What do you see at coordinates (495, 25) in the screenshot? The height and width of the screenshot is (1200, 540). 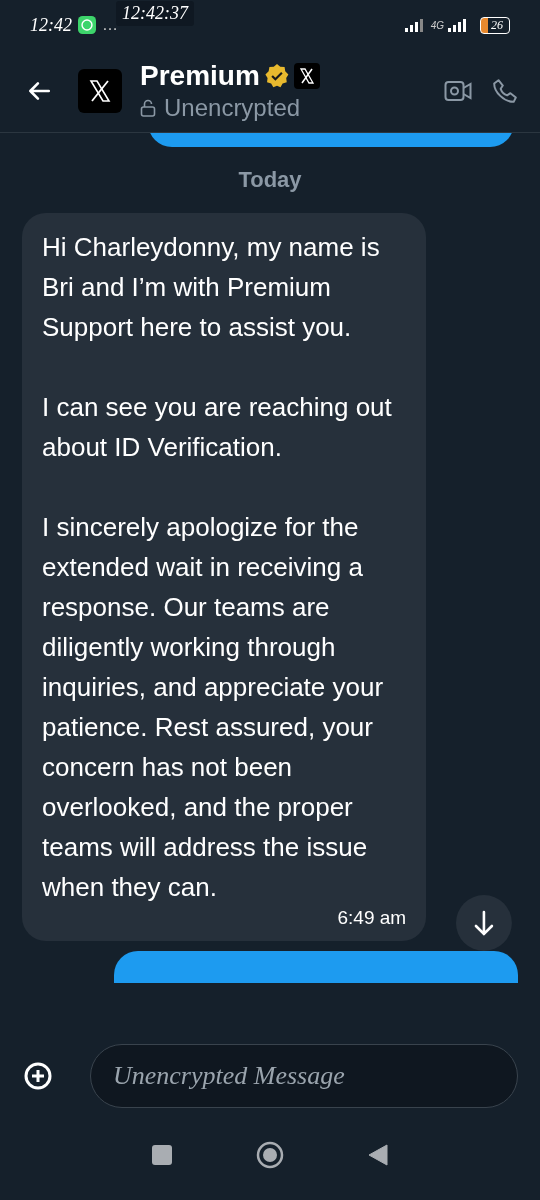 I see `battery-level: 26` at bounding box center [495, 25].